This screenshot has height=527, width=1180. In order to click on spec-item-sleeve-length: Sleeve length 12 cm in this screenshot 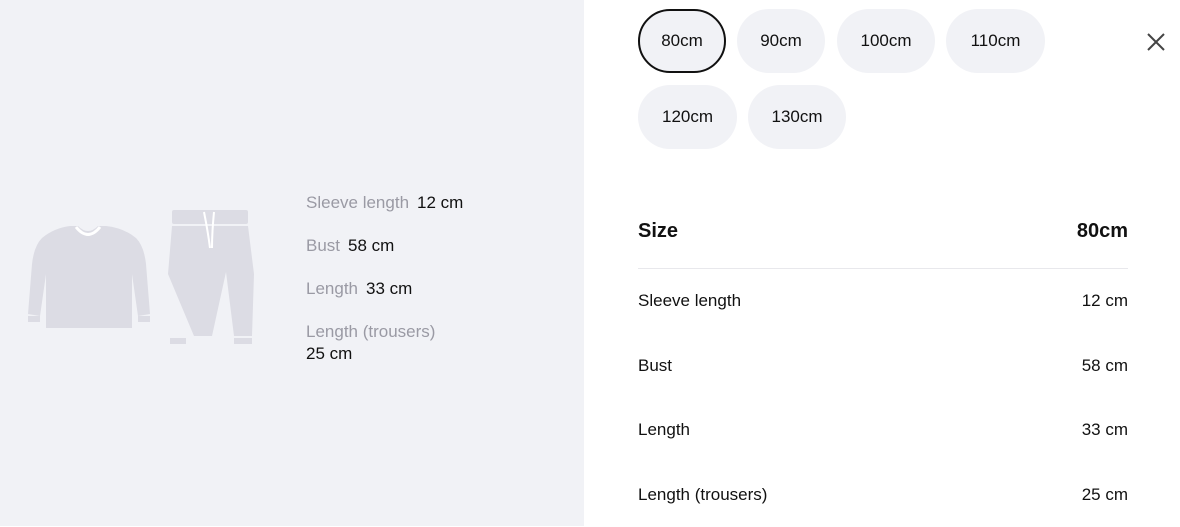, I will do `click(384, 213)`.